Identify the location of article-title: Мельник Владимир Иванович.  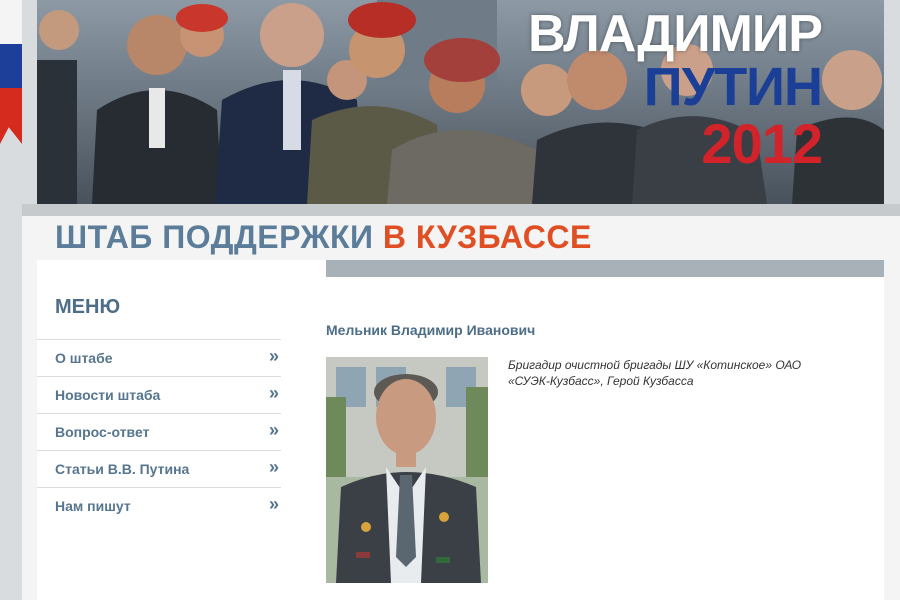
(431, 330).